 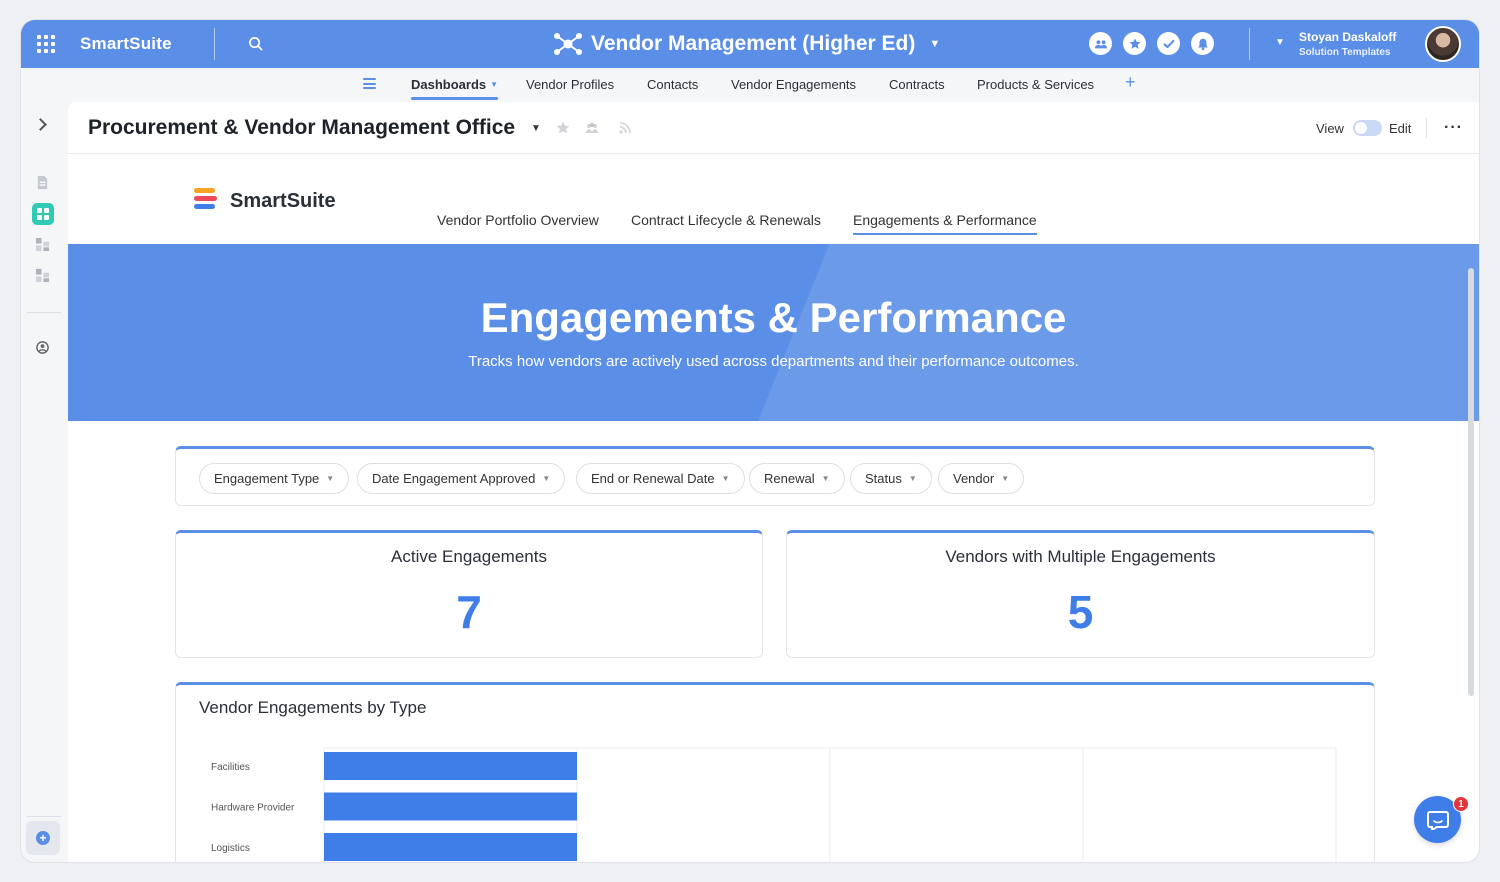 I want to click on category-label: Hardware Provider, so click(x=253, y=808).